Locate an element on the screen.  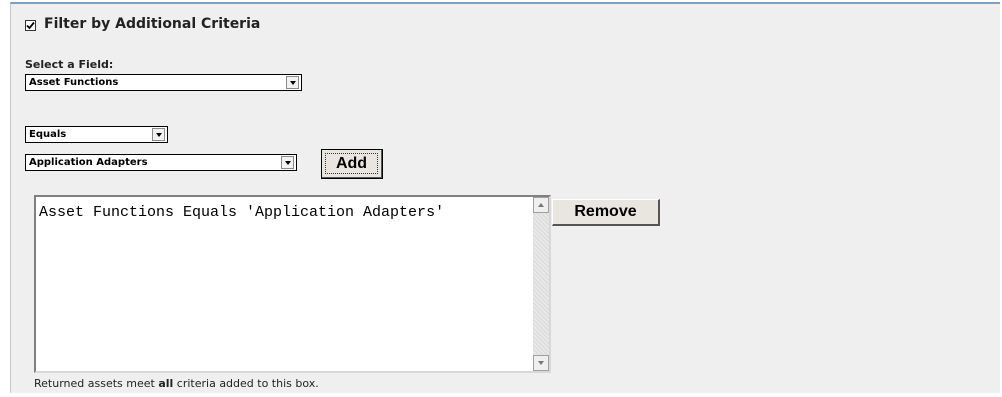
criteria-value-select: Application Adapters is located at coordinates (161, 162).